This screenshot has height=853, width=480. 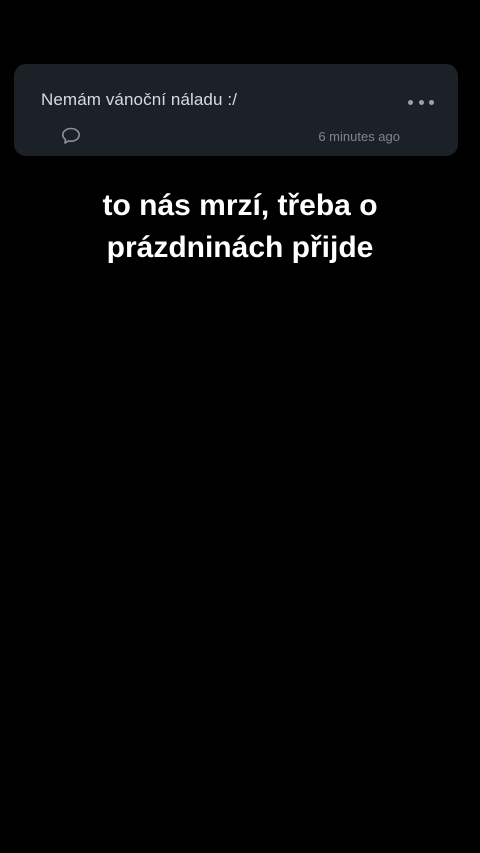 I want to click on caption-line-2: prázdninách přijde, so click(x=240, y=247).